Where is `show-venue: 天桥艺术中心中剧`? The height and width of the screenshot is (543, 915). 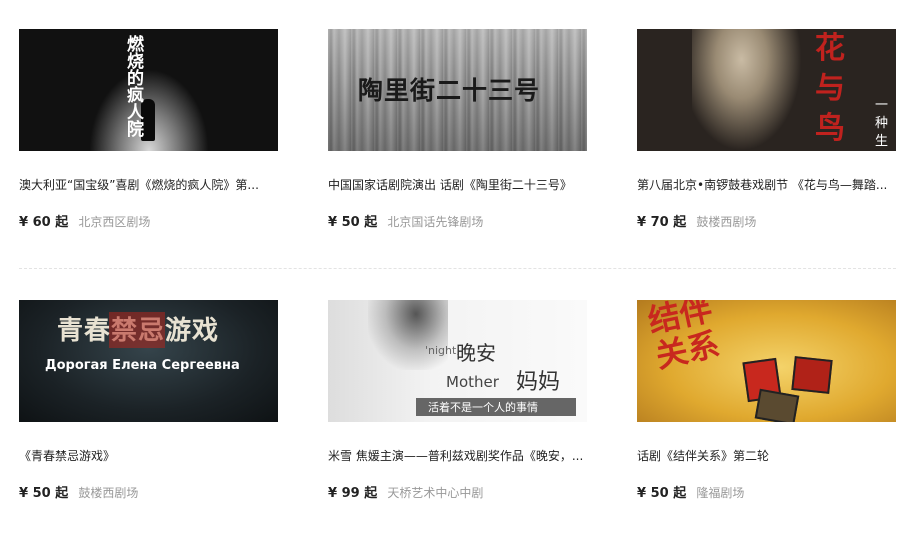
show-venue: 天桥艺术中心中剧 is located at coordinates (435, 493).